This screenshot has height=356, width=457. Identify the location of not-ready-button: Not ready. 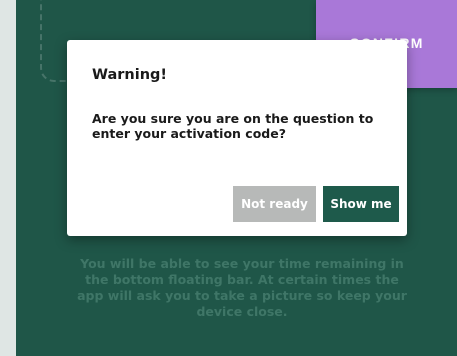
(274, 204).